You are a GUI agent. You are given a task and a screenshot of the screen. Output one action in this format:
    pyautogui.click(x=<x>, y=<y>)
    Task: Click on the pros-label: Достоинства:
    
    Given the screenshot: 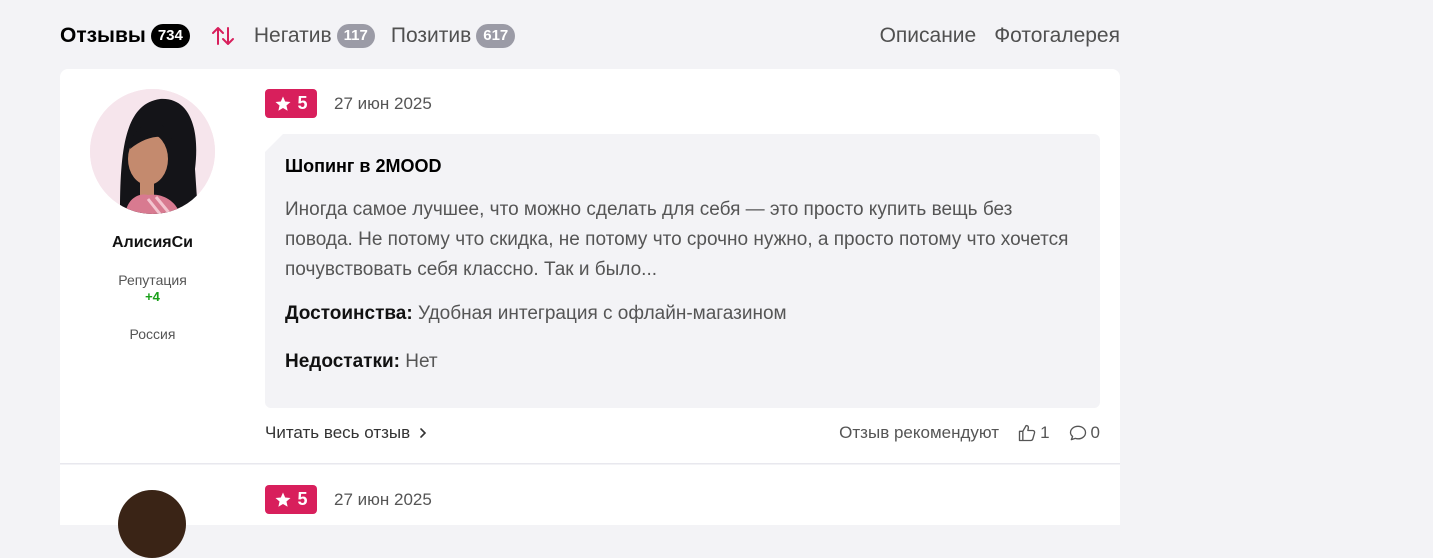 What is the action you would take?
    pyautogui.click(x=349, y=313)
    